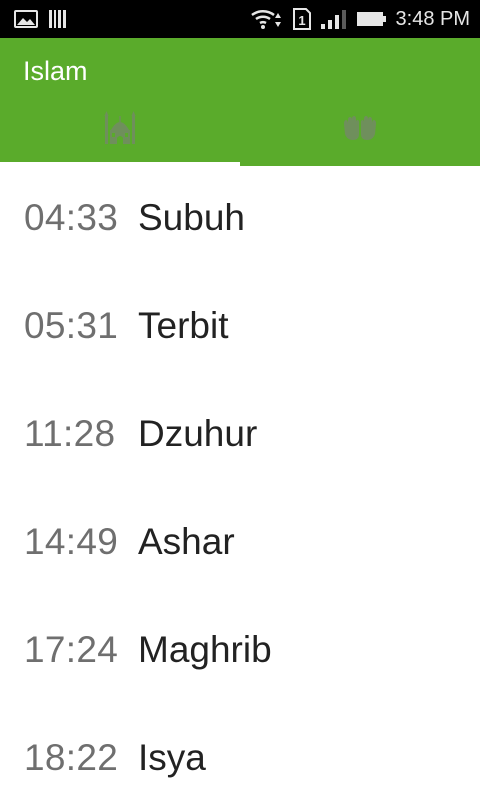 The height and width of the screenshot is (800, 480). Describe the element at coordinates (55, 71) in the screenshot. I see `app-title: Islam` at that location.